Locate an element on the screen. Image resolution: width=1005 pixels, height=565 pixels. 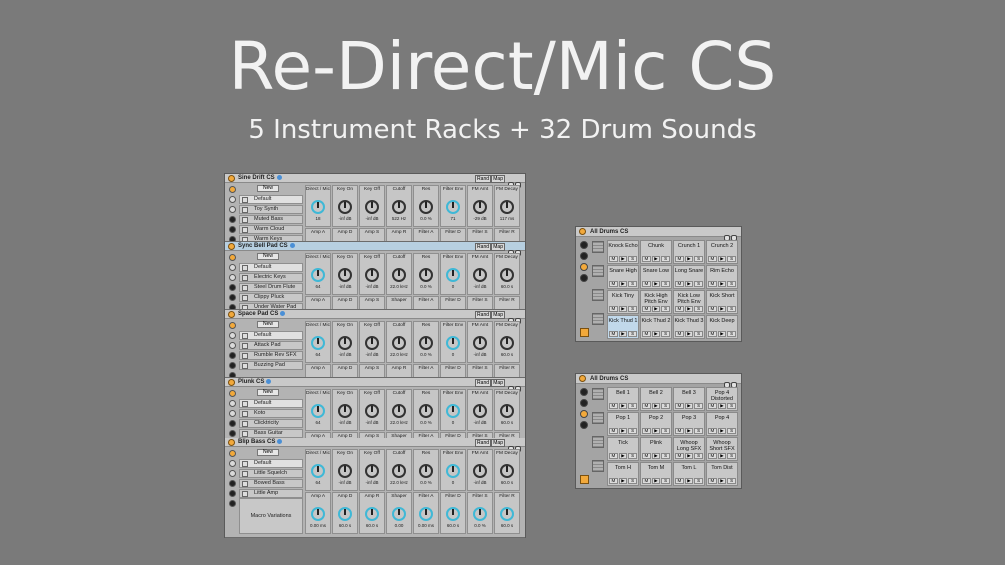
macro-knob: Filter R 60.0 s is located at coordinates (507, 513).